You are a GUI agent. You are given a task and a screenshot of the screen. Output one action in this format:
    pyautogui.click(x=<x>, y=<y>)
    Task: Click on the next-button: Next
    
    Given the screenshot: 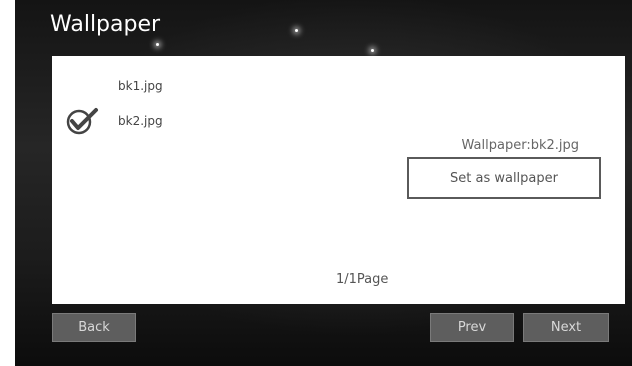 What is the action you would take?
    pyautogui.click(x=566, y=327)
    